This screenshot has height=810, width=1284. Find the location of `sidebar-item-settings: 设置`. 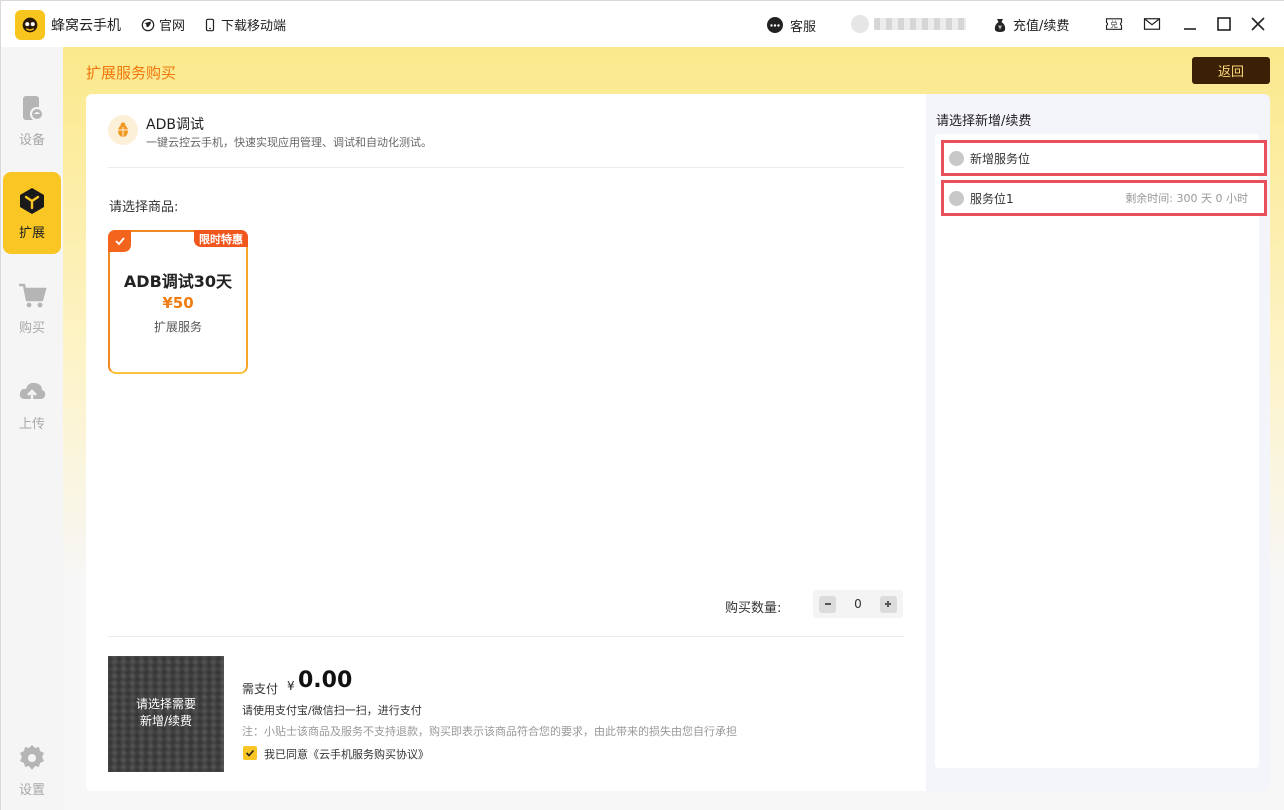

sidebar-item-settings: 设置 is located at coordinates (32, 769).